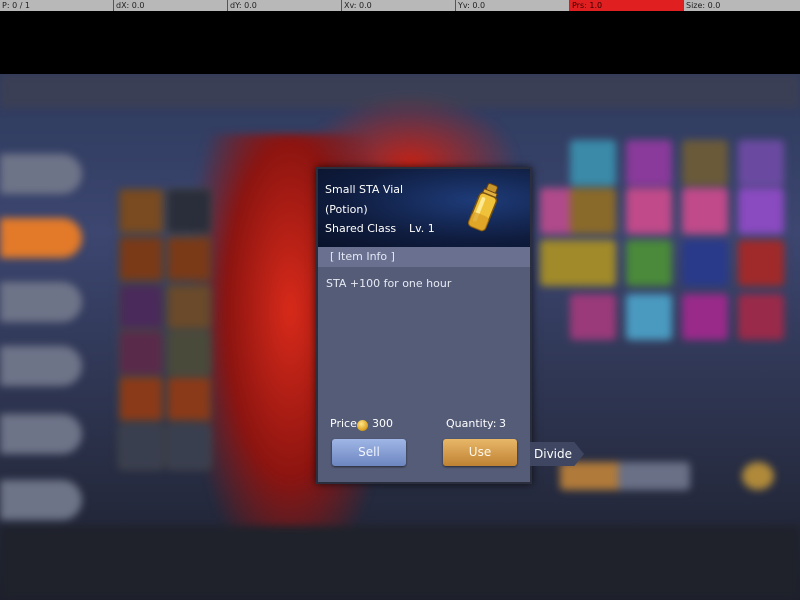 The image size is (800, 600). I want to click on item-type: (Potion), so click(346, 209).